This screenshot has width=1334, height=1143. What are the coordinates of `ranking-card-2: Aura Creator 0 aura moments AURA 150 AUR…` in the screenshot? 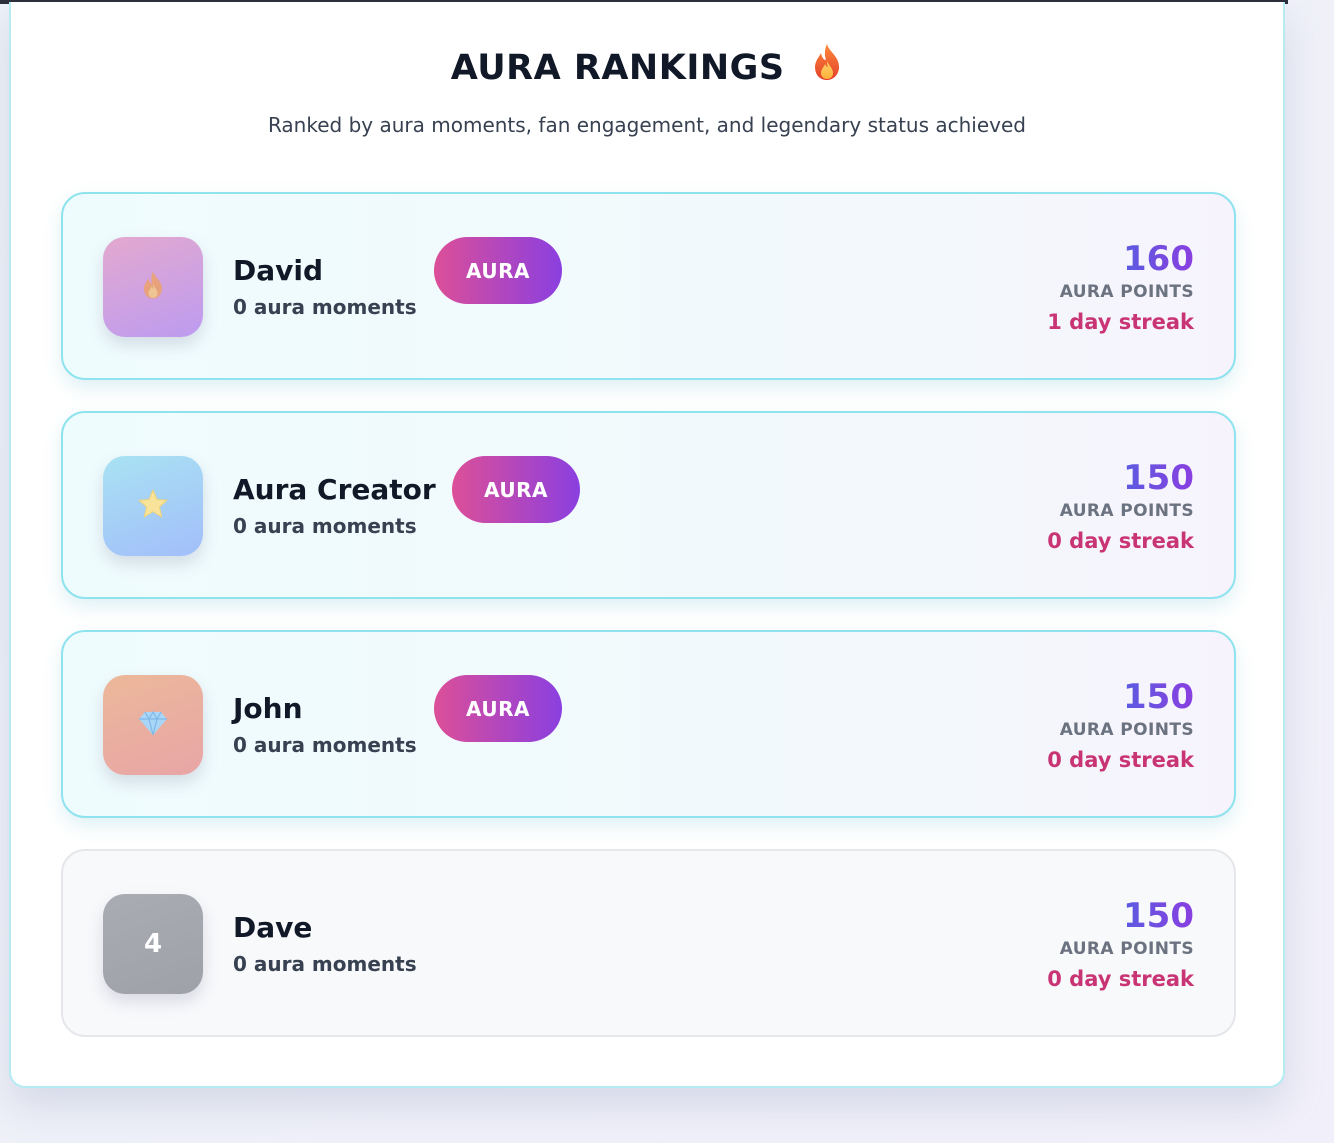 It's located at (648, 505).